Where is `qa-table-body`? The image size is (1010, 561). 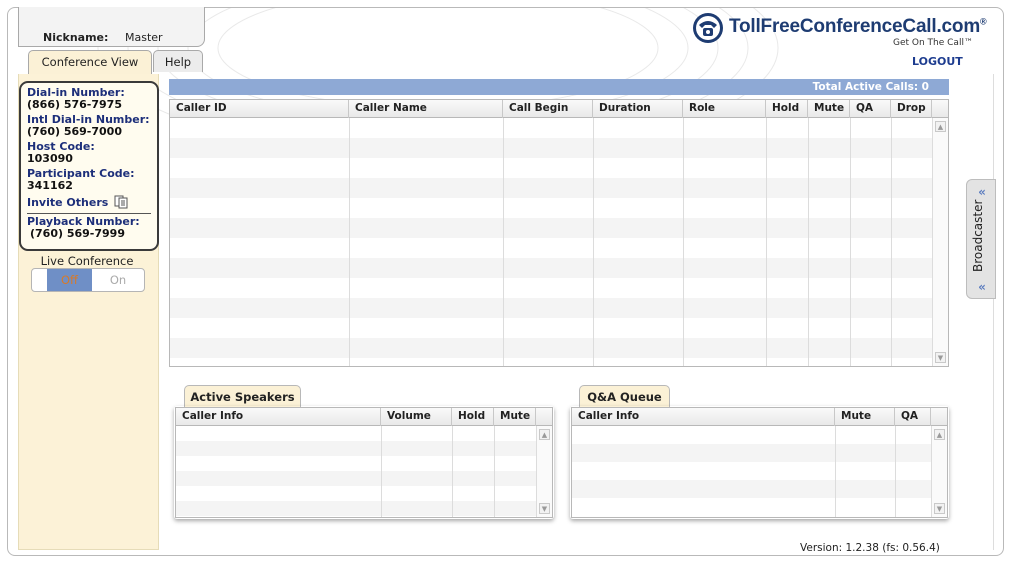
qa-table-body is located at coordinates (751, 471).